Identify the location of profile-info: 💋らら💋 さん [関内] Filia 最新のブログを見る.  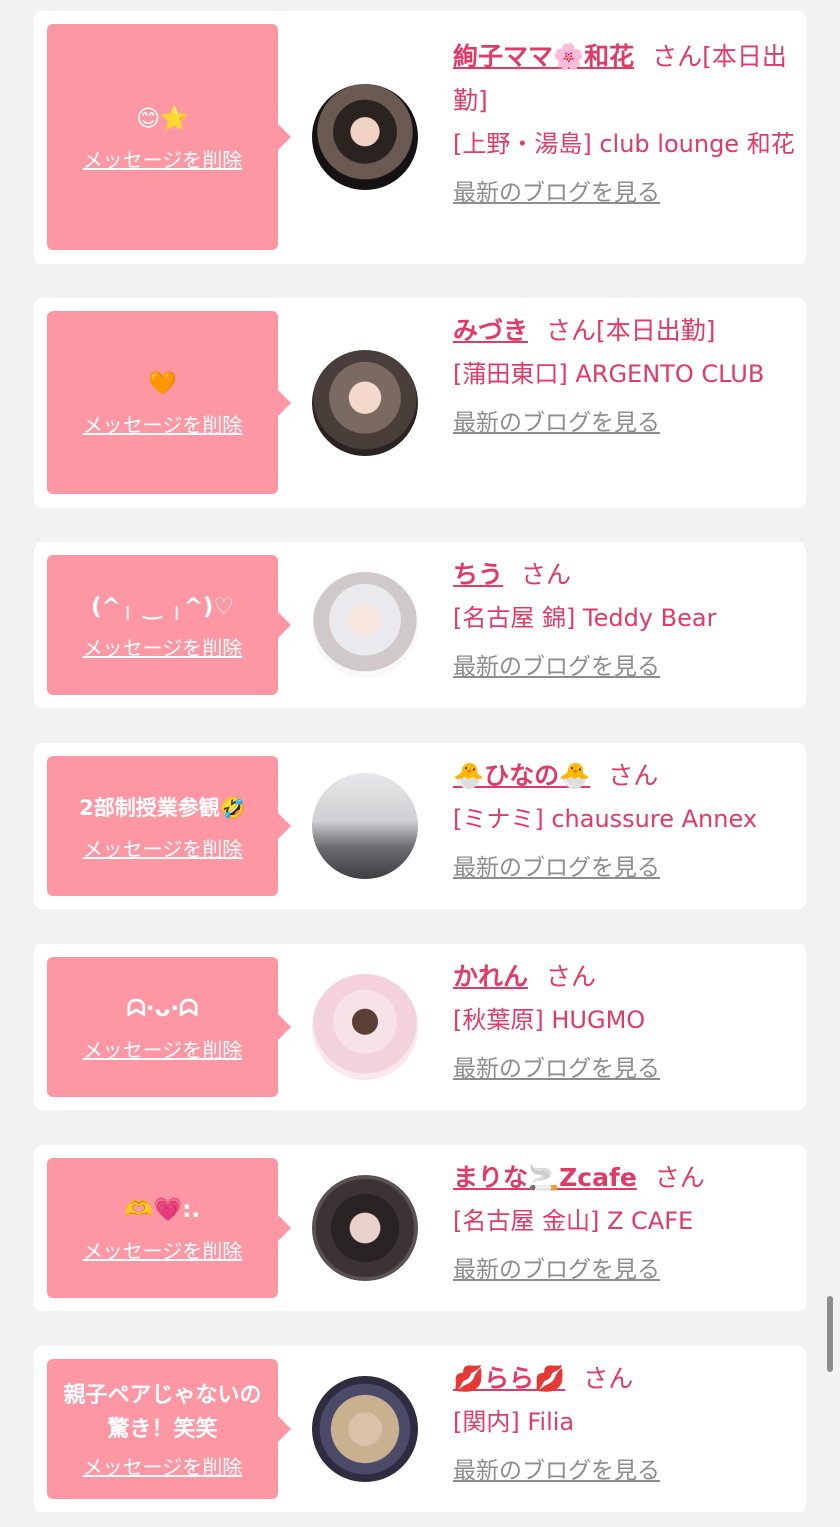
(625, 1424).